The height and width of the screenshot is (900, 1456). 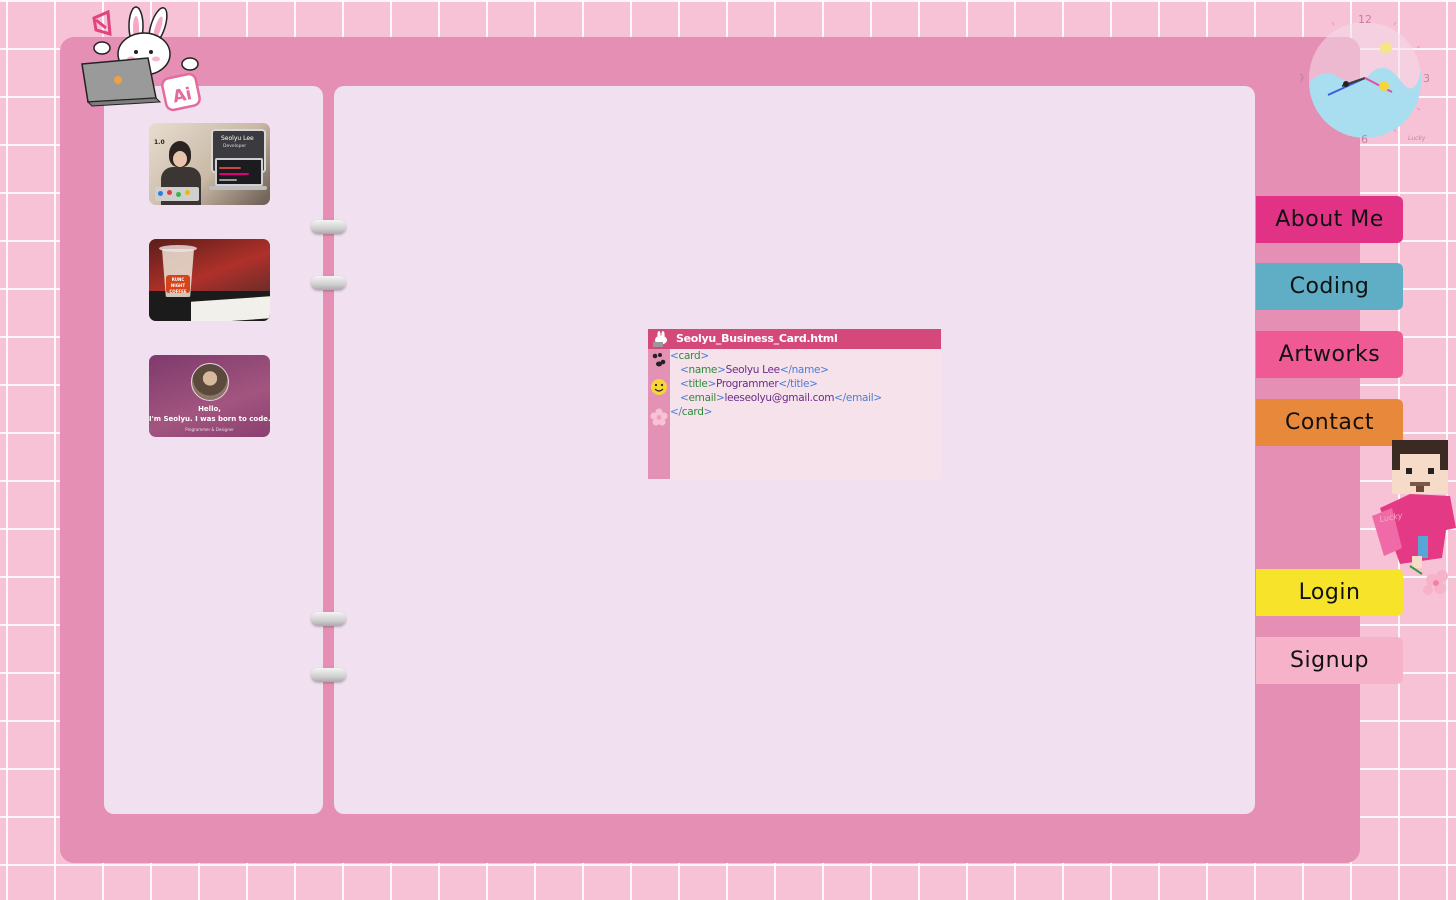 I want to click on nav-tab-label: Artworks, so click(x=1329, y=354).